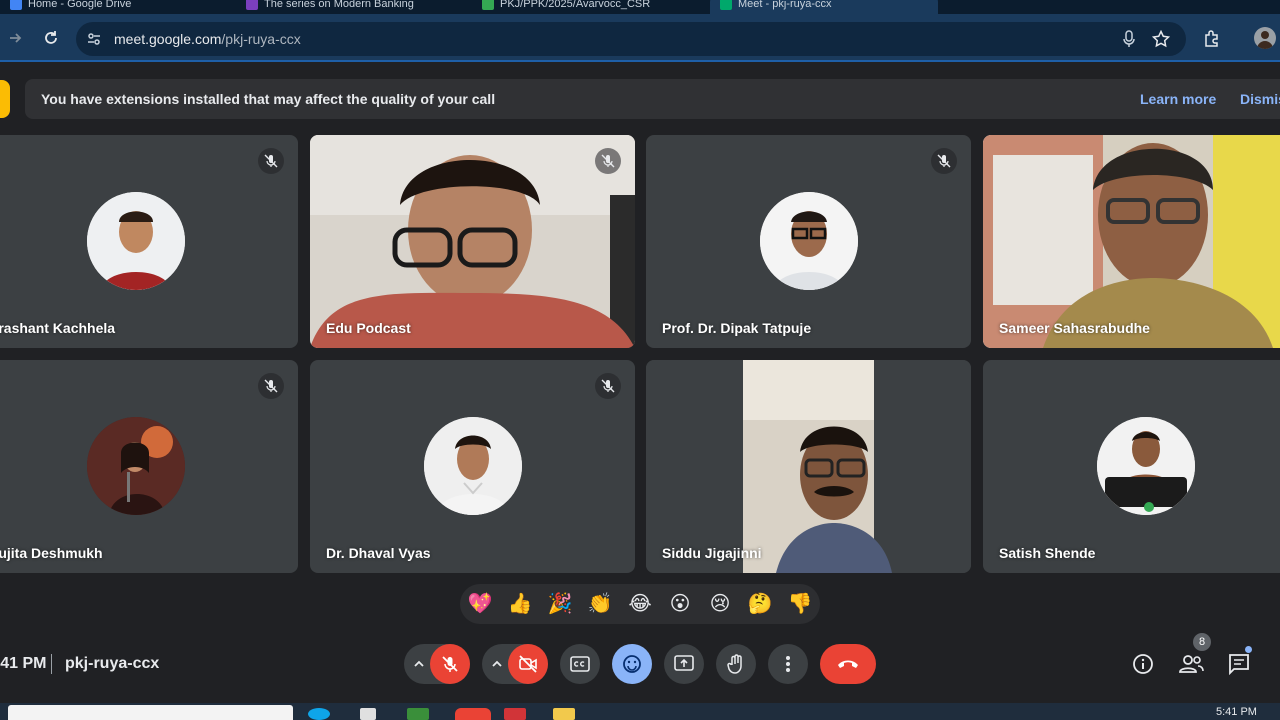  What do you see at coordinates (378, 553) in the screenshot?
I see `participant-name: Dr. Dhaval Vyas` at bounding box center [378, 553].